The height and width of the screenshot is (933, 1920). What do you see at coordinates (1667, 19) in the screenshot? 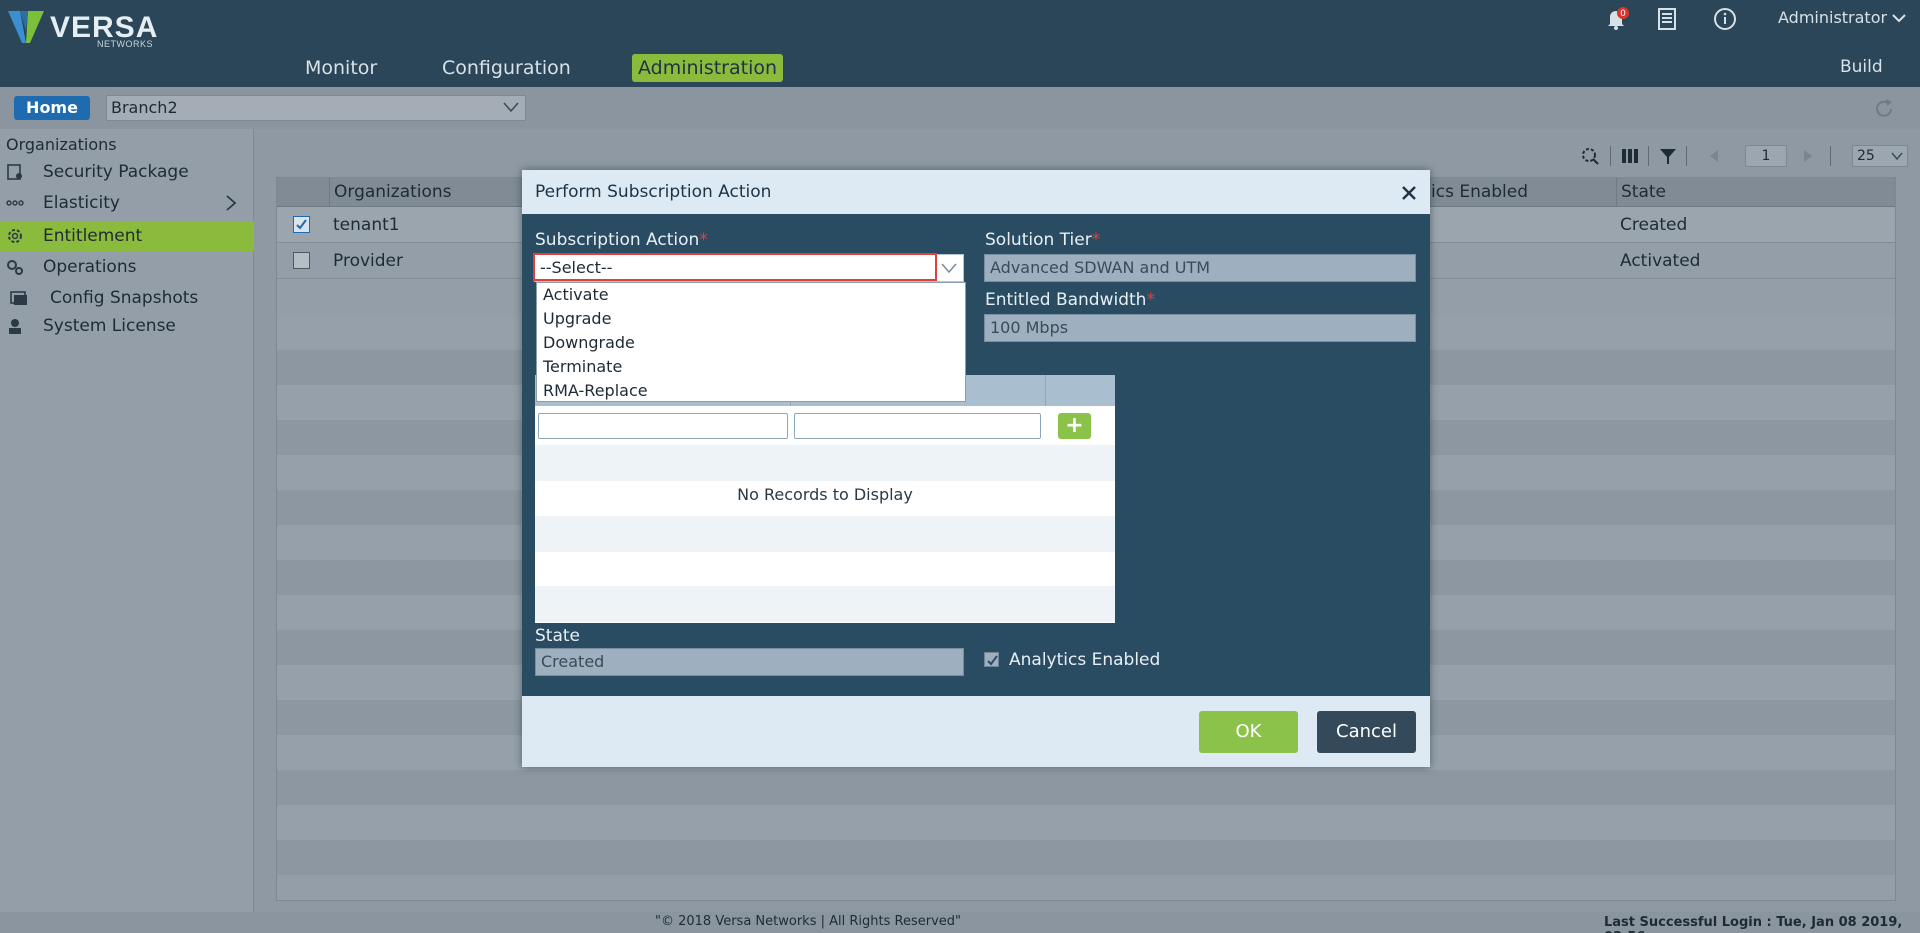
I see `tasks-list-icon` at bounding box center [1667, 19].